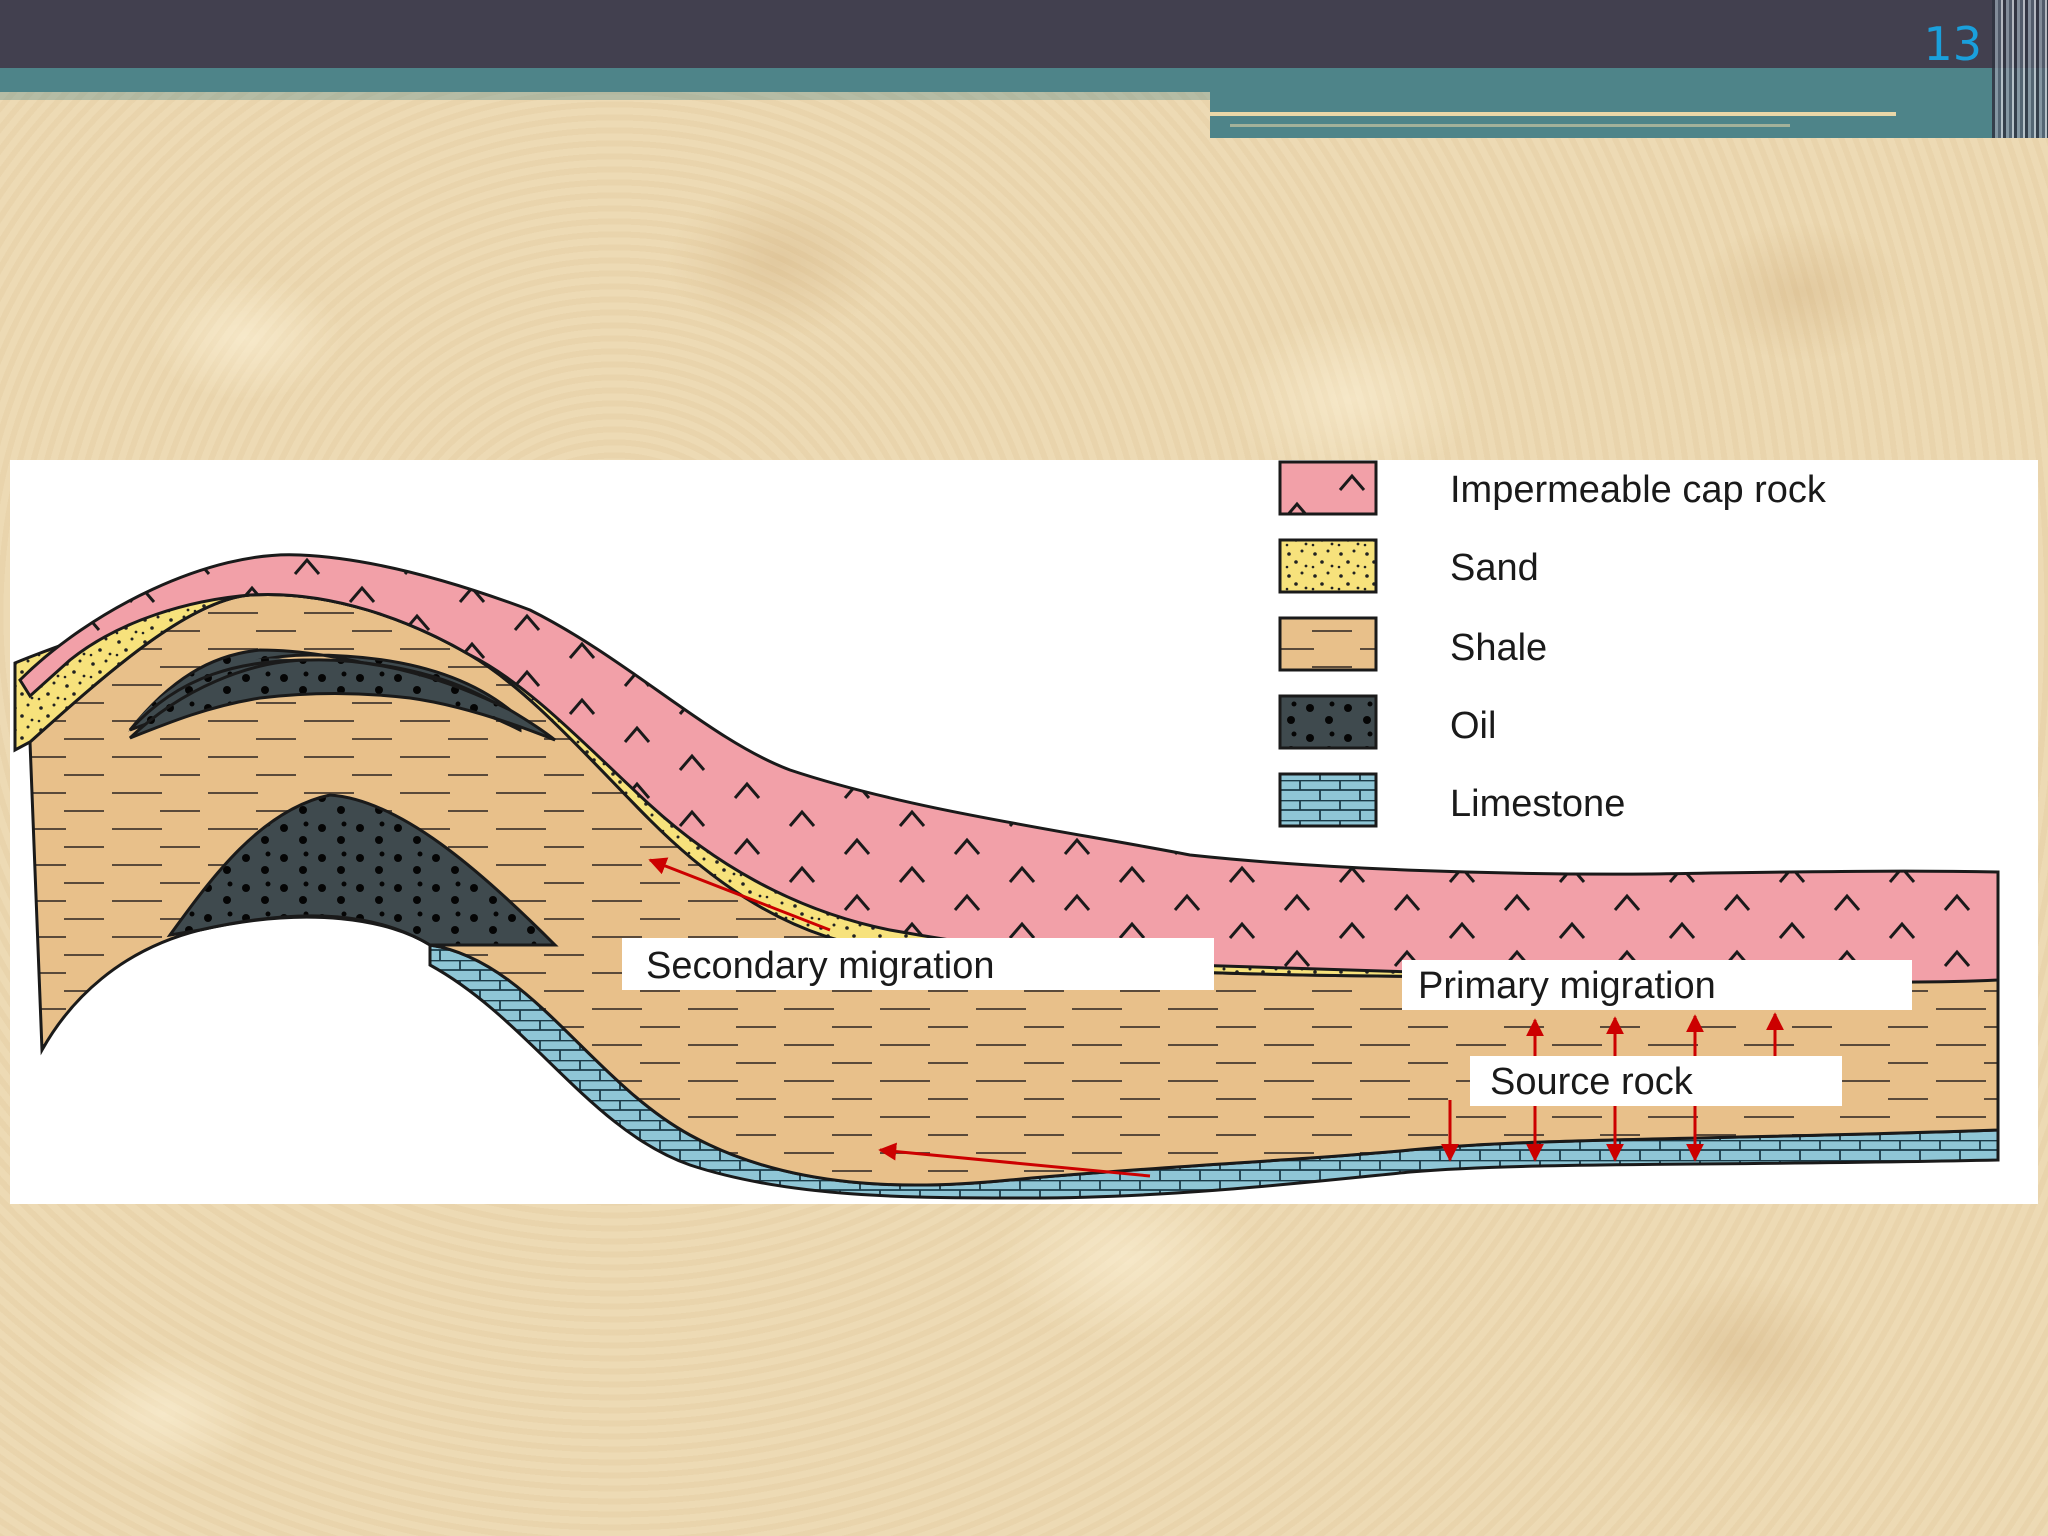  Describe the element at coordinates (1537, 804) in the screenshot. I see `legend-label-limestone: Limestone` at that location.